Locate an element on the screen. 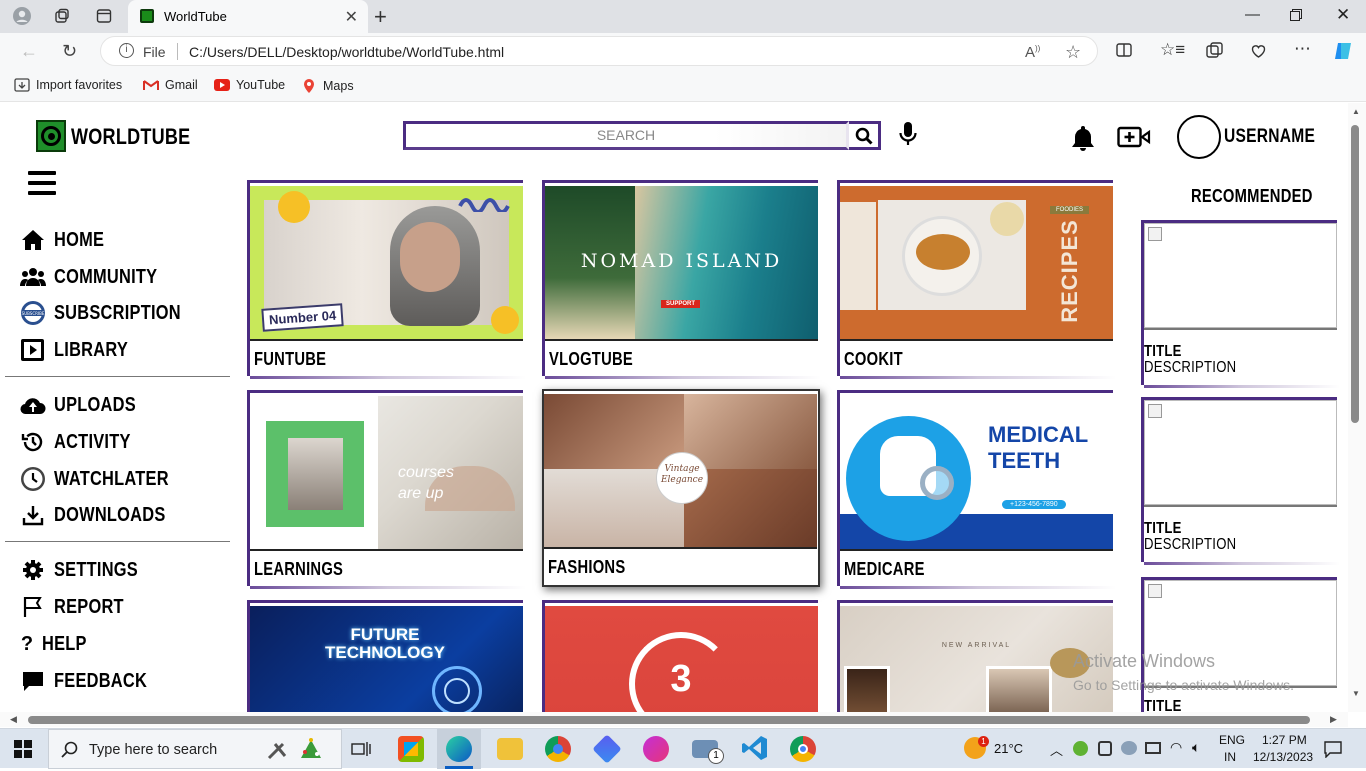 This screenshot has width=1366, height=771. fav-gmail: Gmail is located at coordinates (170, 85).